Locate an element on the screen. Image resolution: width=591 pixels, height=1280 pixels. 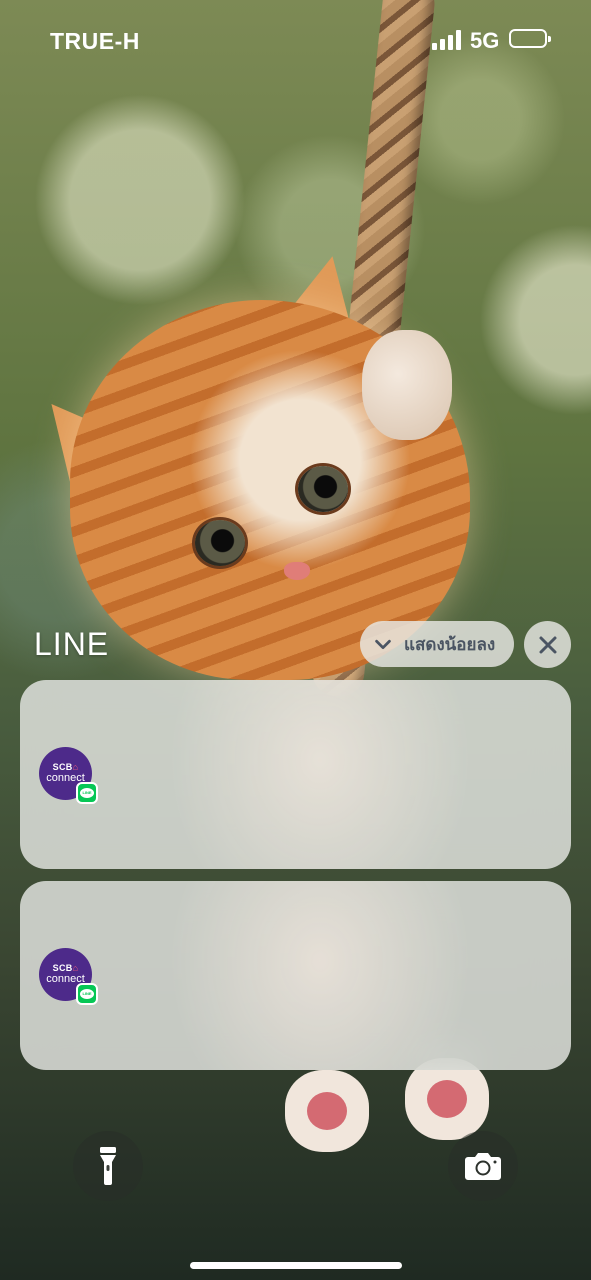
kitten-paw-bottom-left is located at coordinates (327, 1111).